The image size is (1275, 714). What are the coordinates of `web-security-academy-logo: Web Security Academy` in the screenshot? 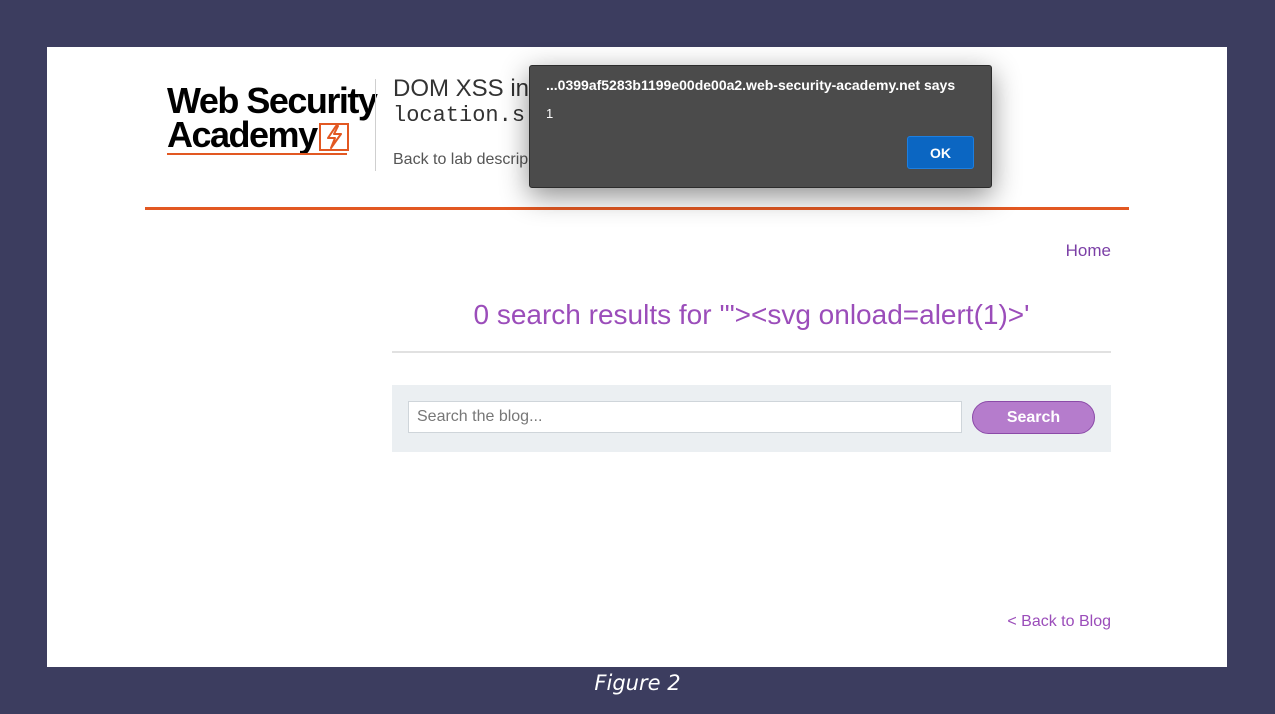 It's located at (272, 121).